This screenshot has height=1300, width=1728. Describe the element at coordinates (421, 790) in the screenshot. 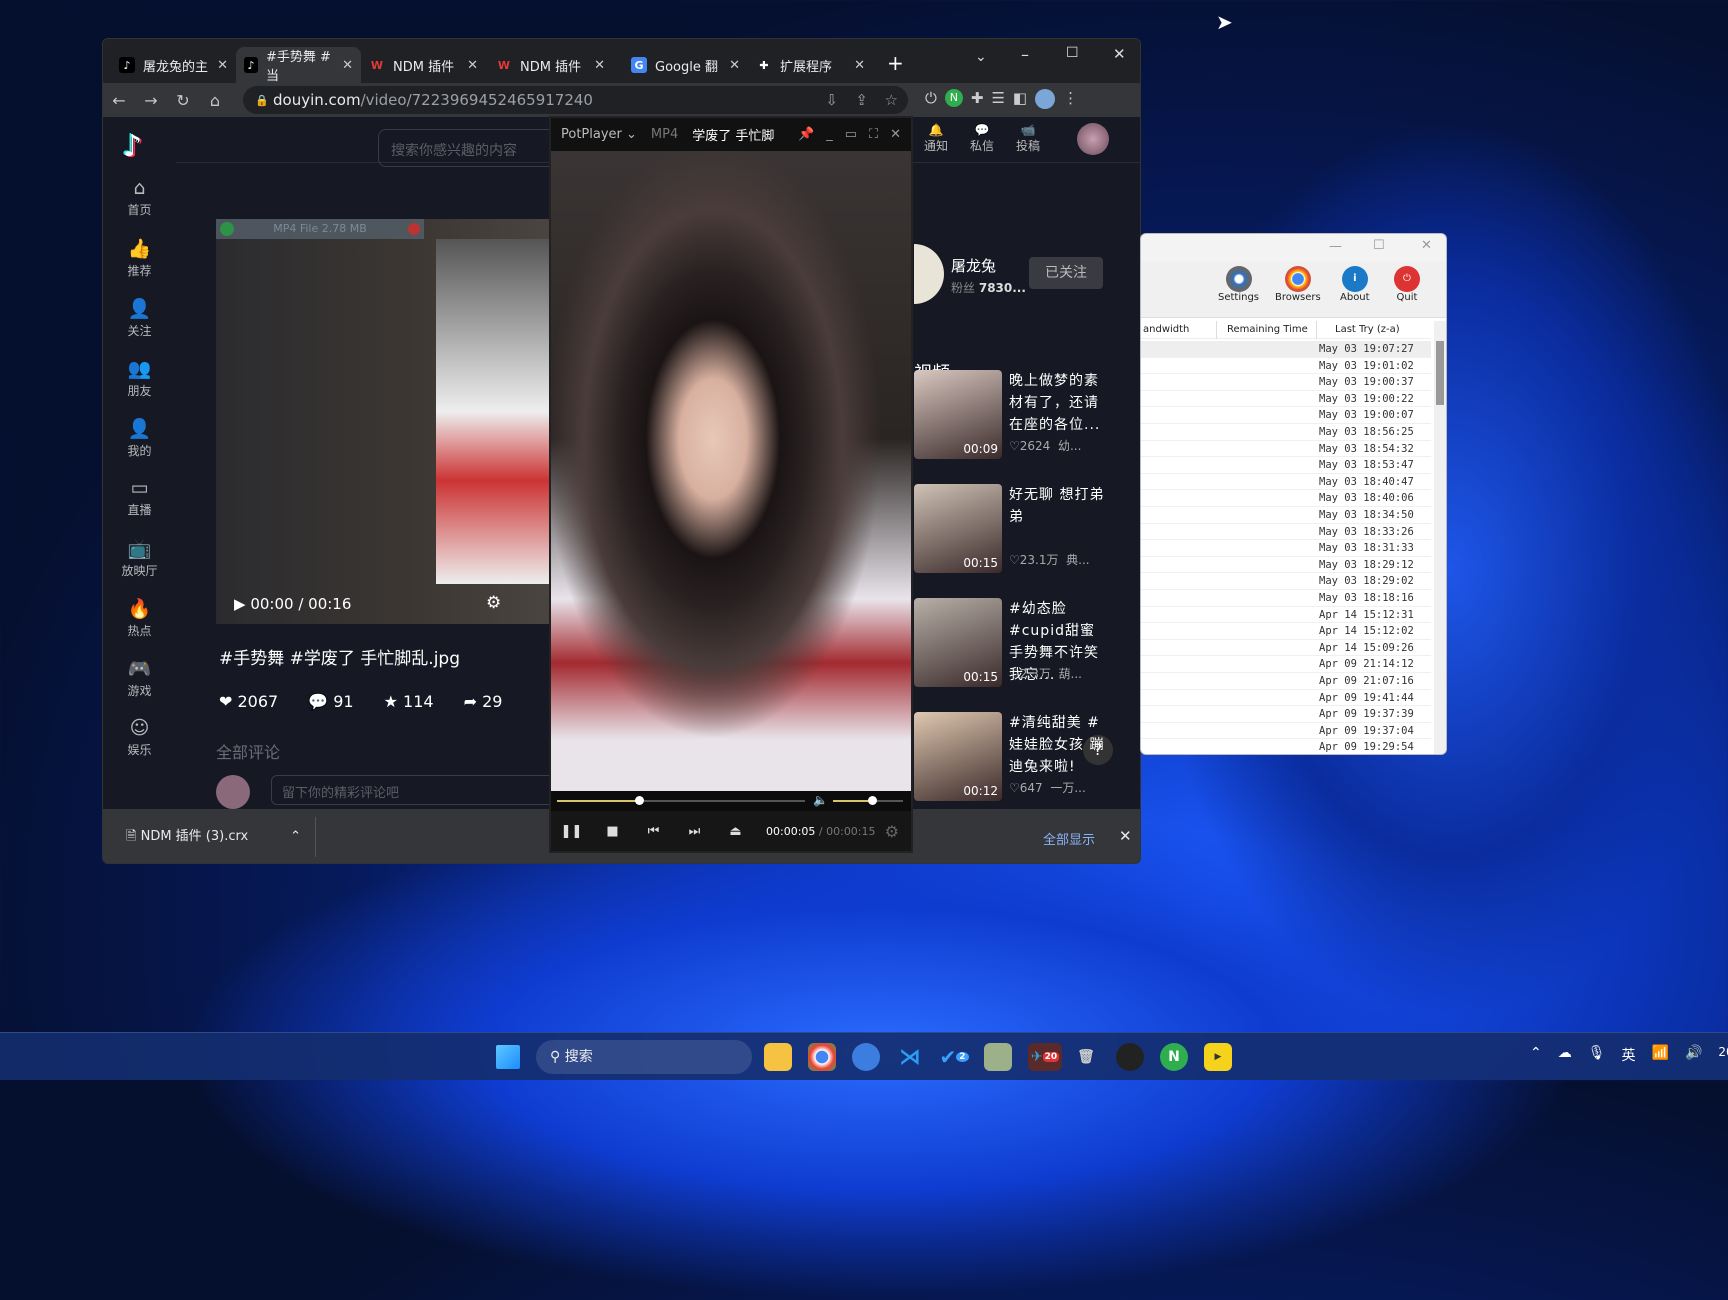

I see `comment-input: 留下你的精彩评论吧` at that location.